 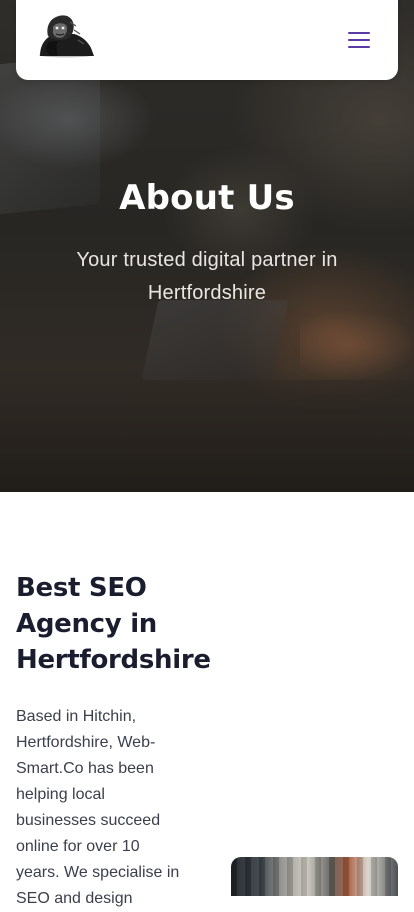 I want to click on hamburger-menu-icon, so click(x=359, y=40).